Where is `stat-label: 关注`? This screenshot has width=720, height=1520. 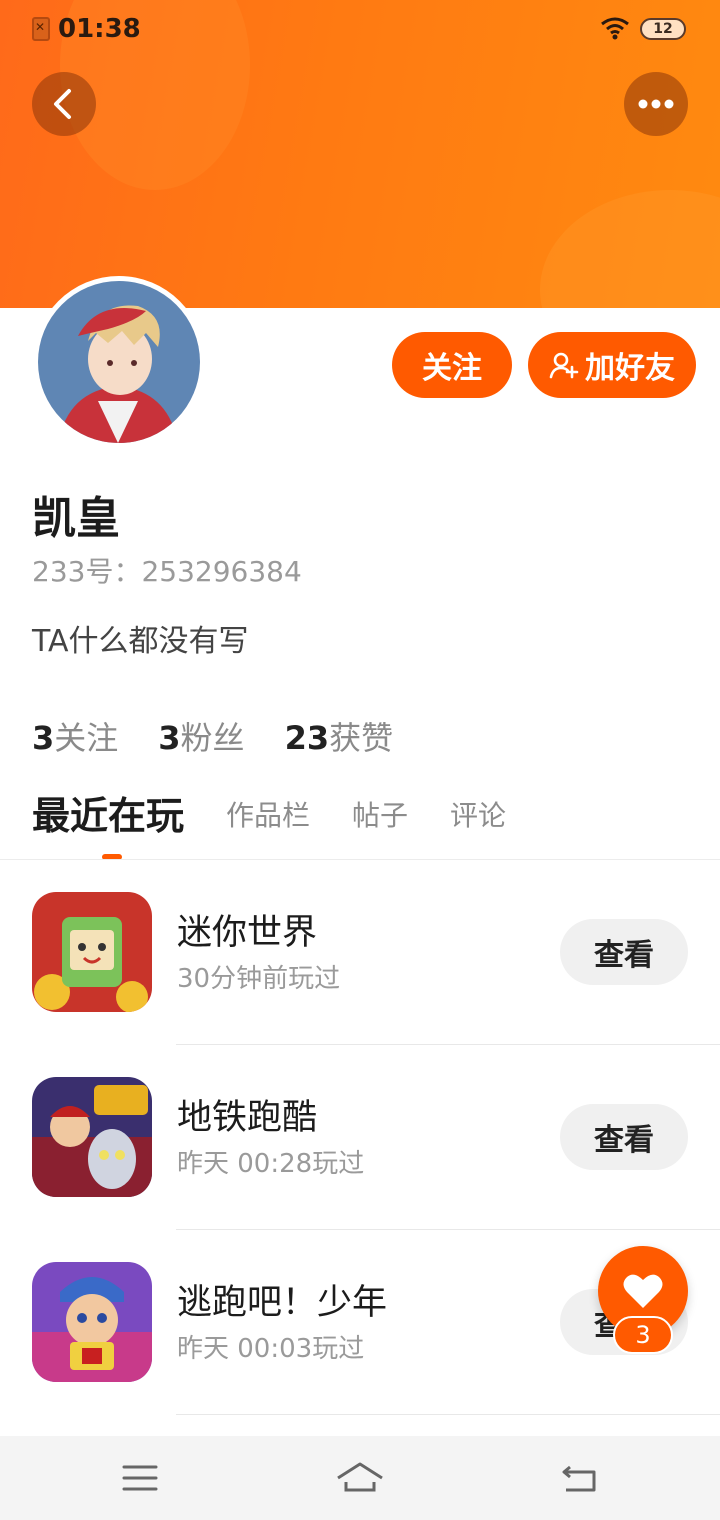
stat-label: 关注 is located at coordinates (86, 738).